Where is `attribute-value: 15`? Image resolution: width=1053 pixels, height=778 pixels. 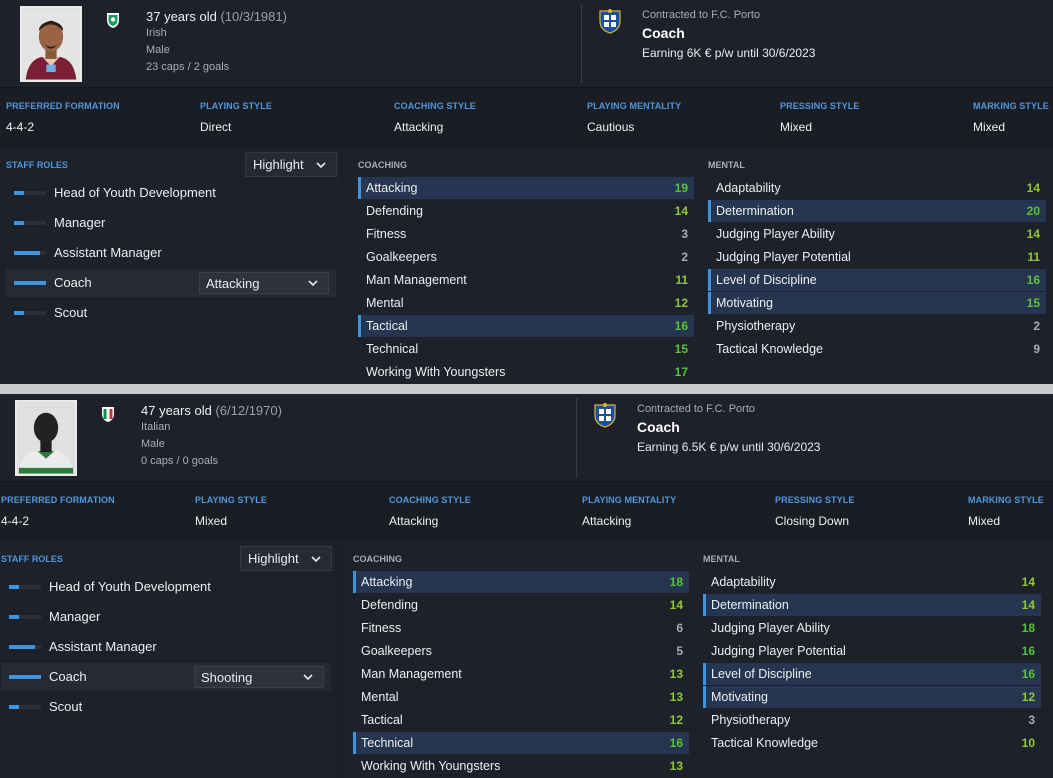 attribute-value: 15 is located at coordinates (1033, 303).